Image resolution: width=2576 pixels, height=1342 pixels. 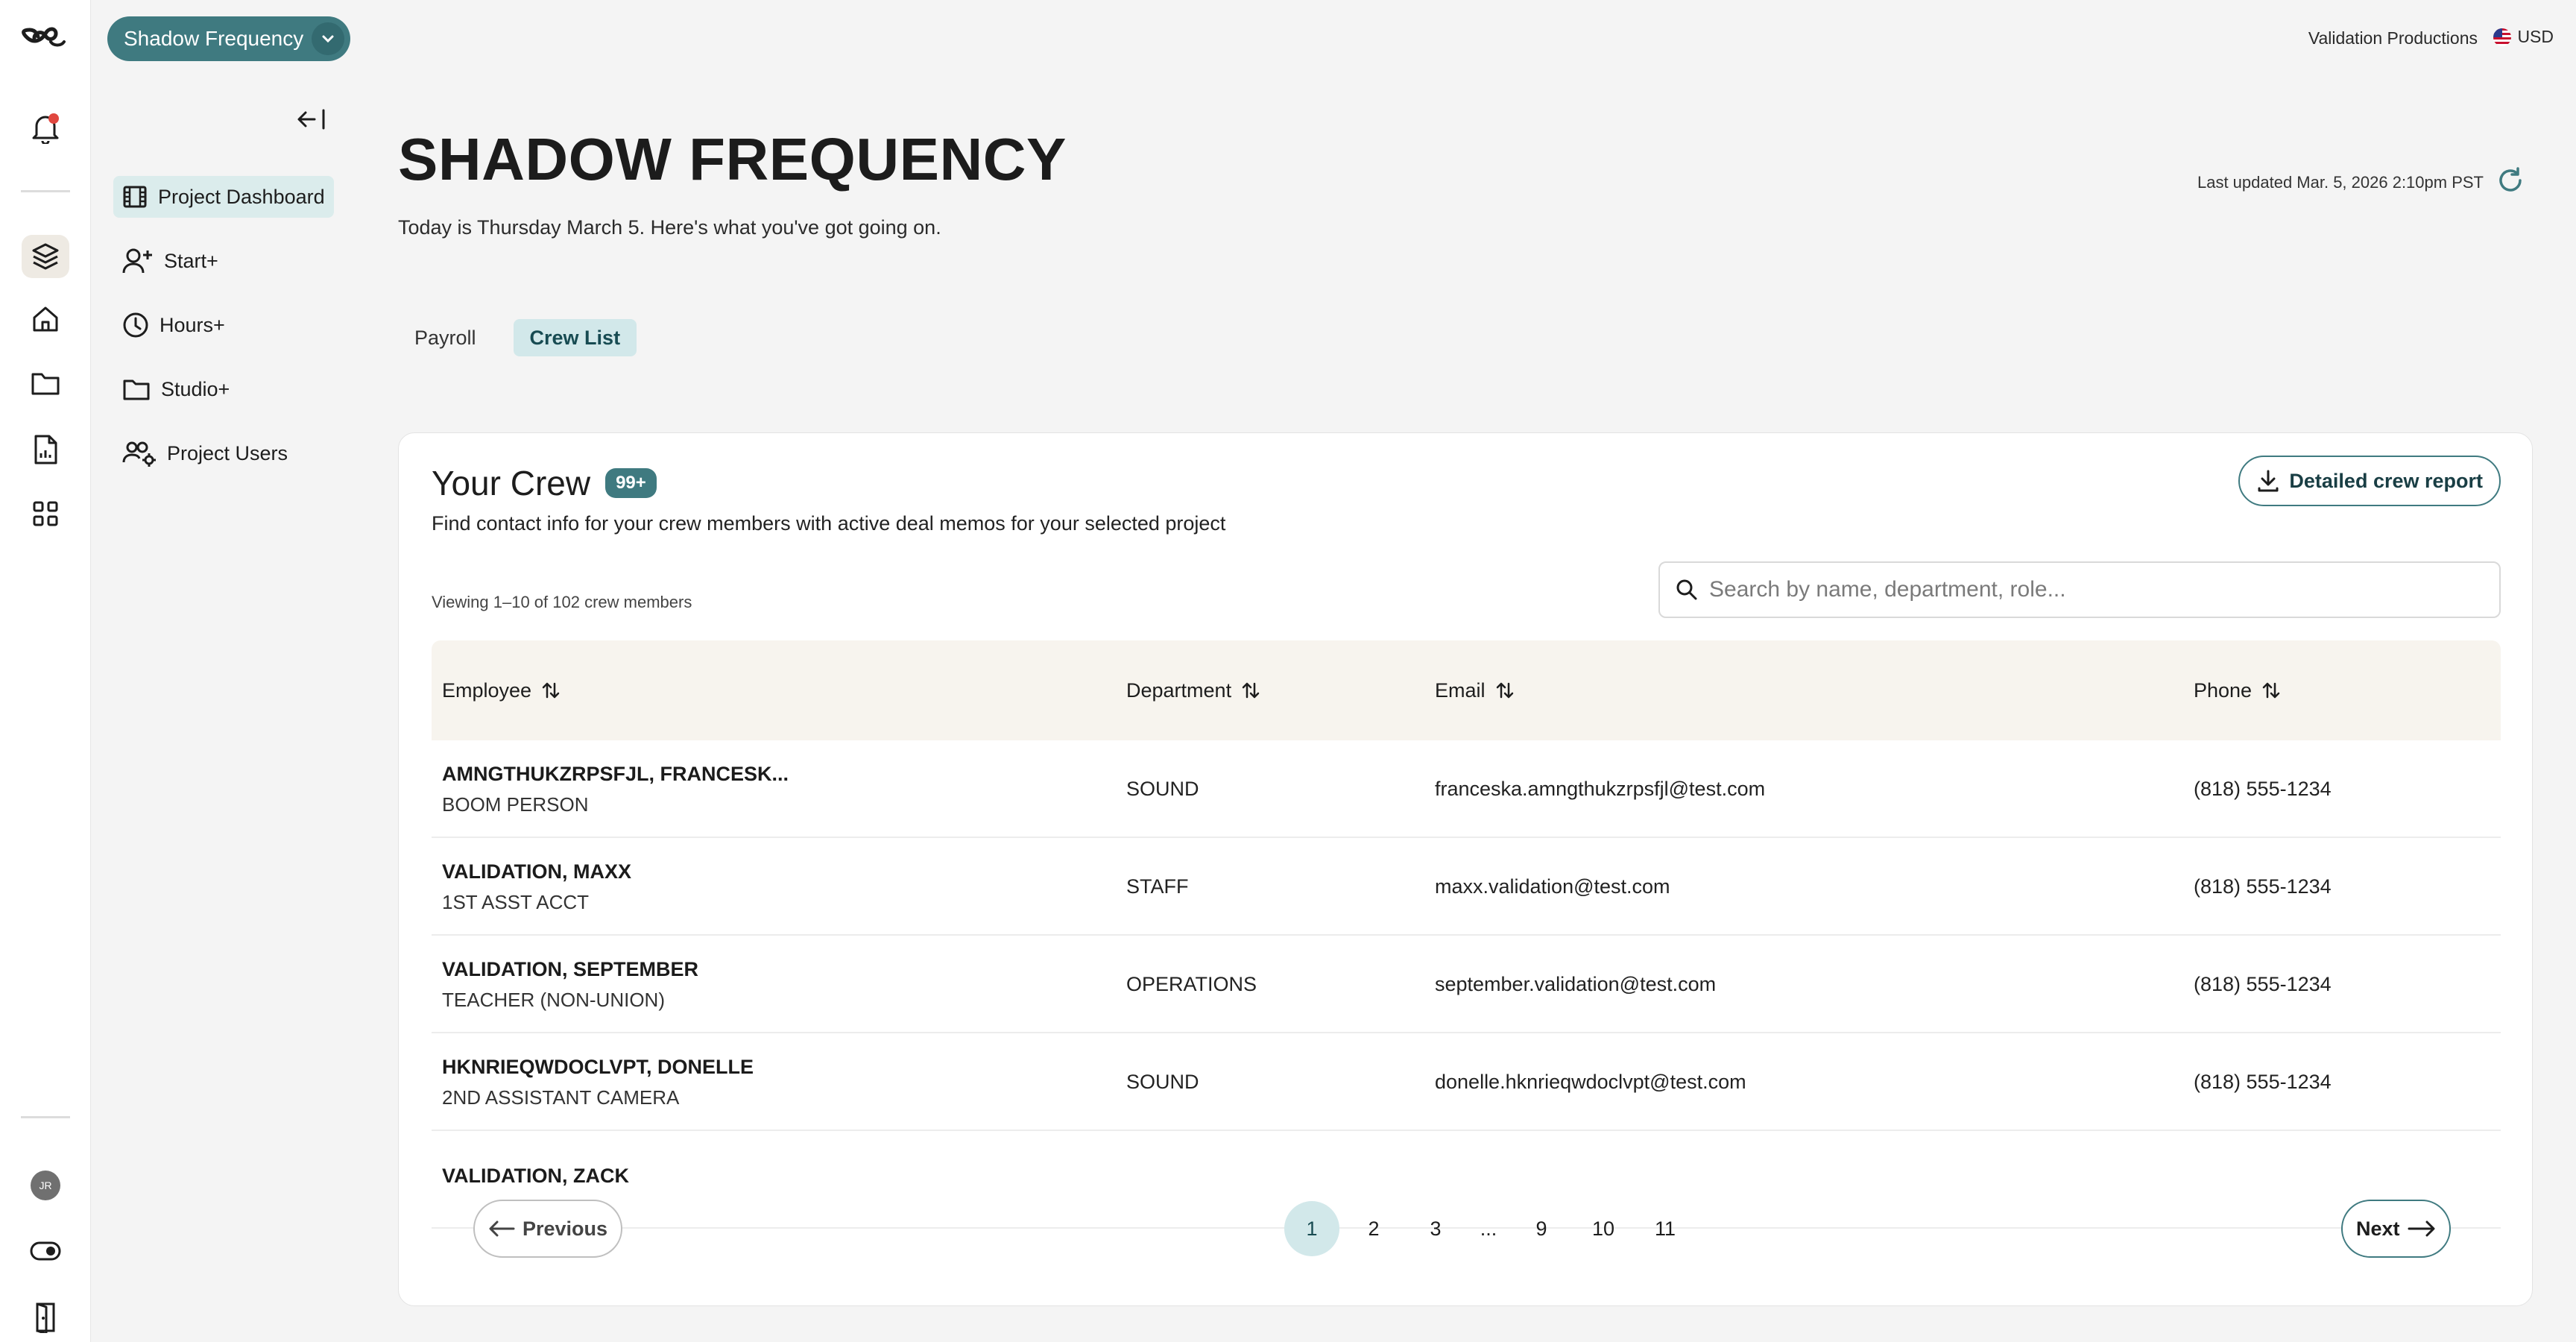 I want to click on arrow-left-icon, so click(x=502, y=1228).